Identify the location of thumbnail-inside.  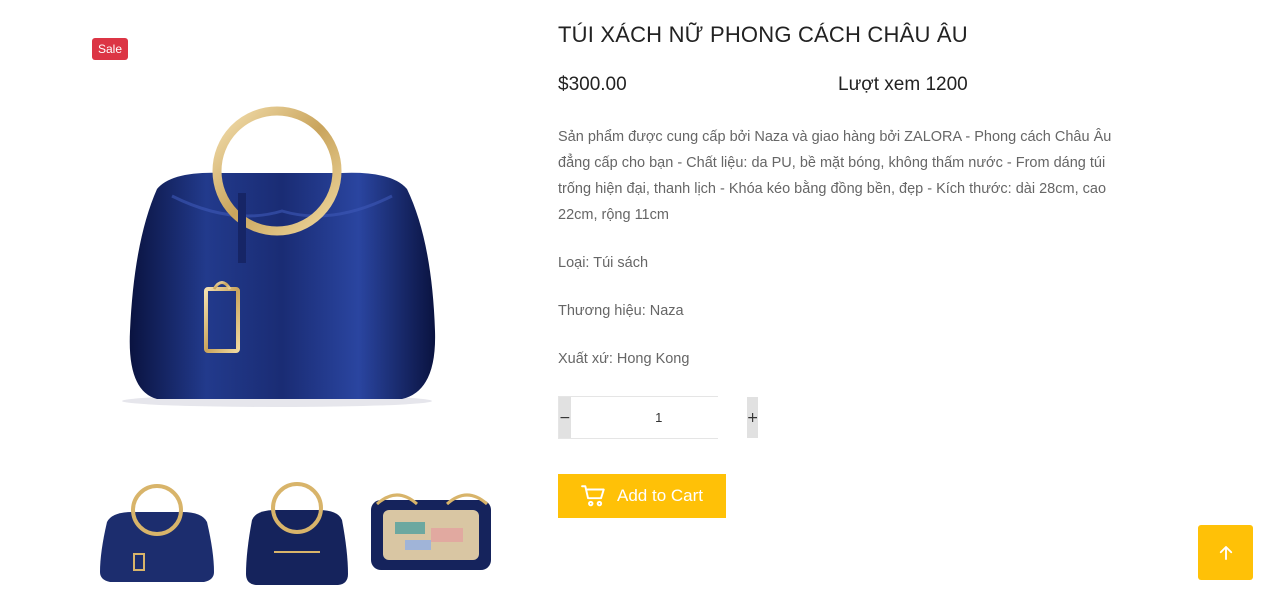
(432, 537).